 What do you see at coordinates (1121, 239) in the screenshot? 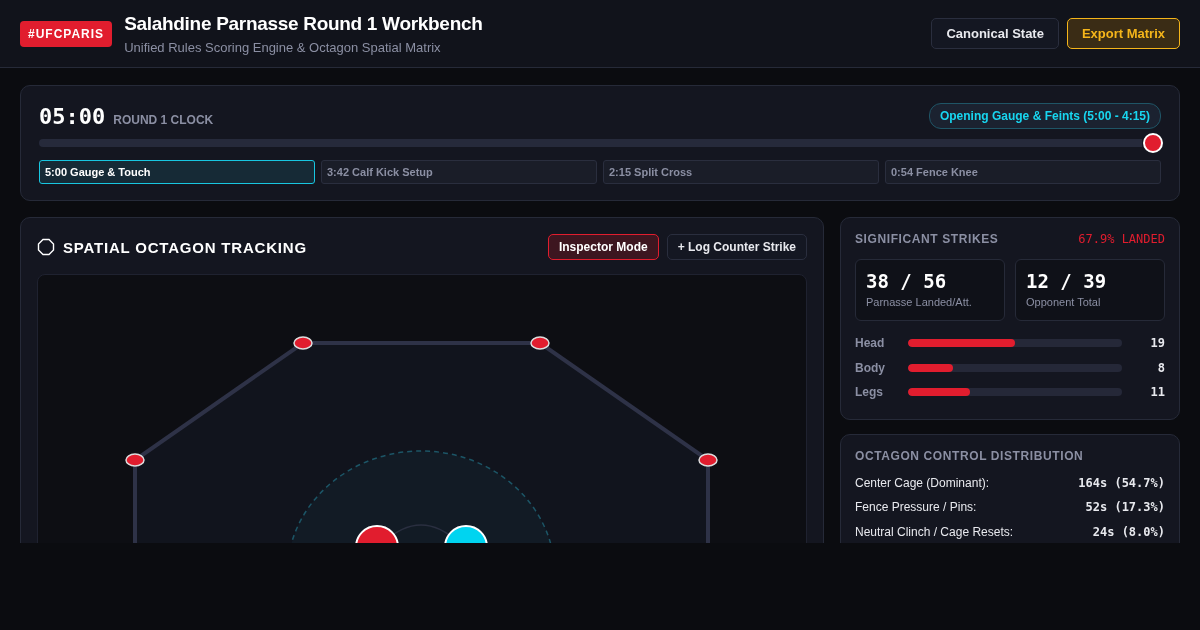
I see `accuracy-text: 67.9% LANDED` at bounding box center [1121, 239].